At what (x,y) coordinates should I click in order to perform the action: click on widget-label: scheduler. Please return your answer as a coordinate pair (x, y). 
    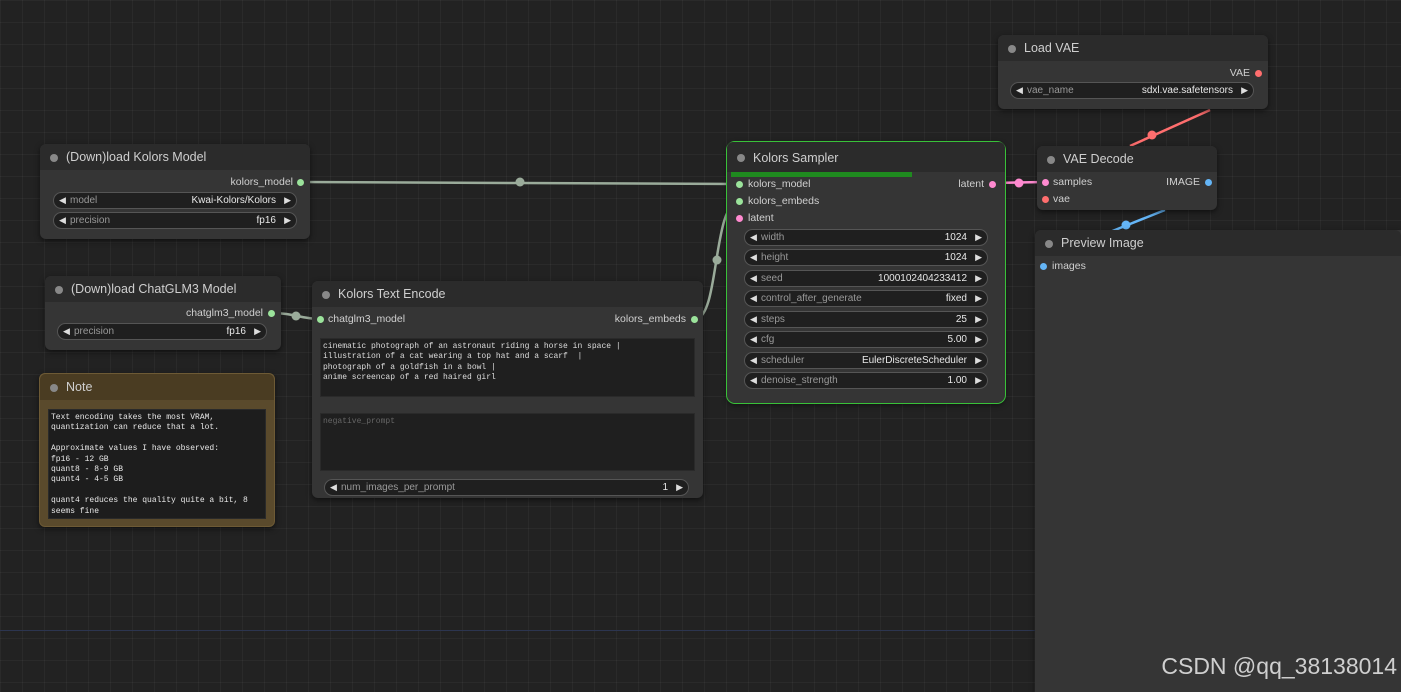
    Looking at the image, I should click on (783, 360).